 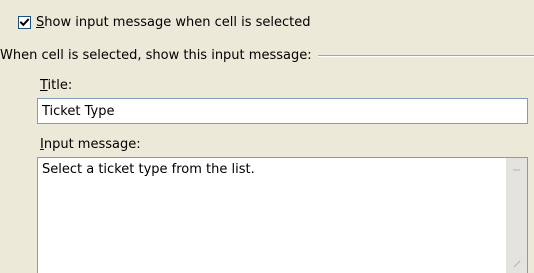 I want to click on input-message-text: Select a ticket type from the list., so click(x=272, y=169).